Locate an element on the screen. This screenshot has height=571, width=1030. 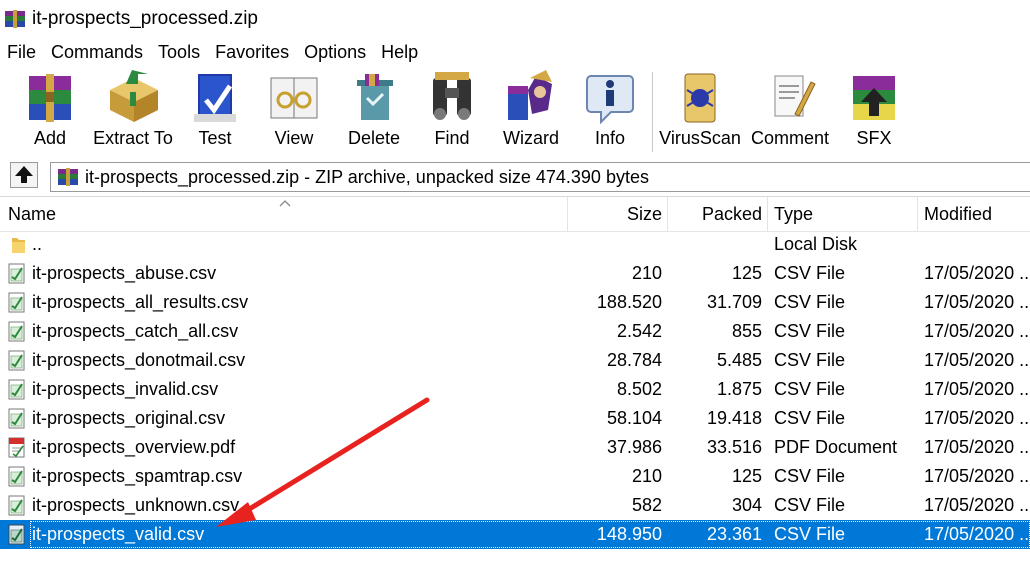
file-packed is located at coordinates (715, 244).